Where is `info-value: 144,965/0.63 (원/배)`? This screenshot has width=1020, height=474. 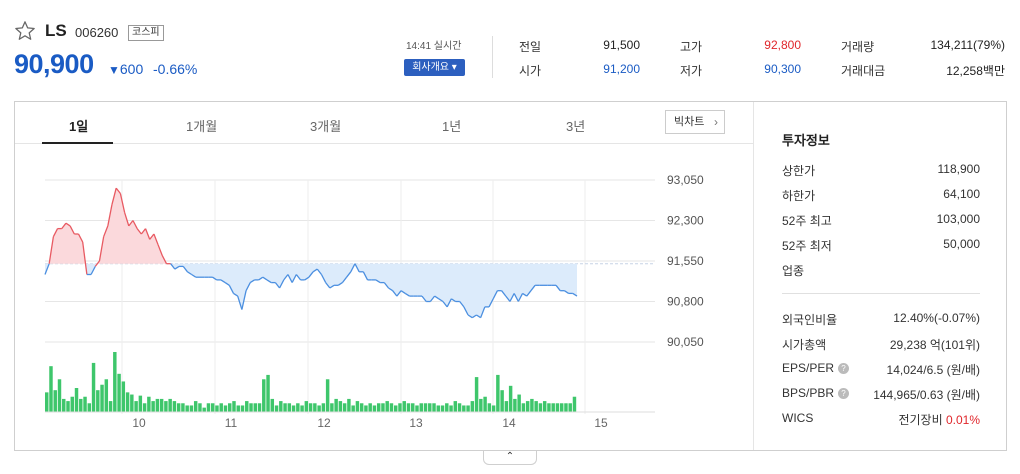 info-value: 144,965/0.63 (원/배) is located at coordinates (926, 395).